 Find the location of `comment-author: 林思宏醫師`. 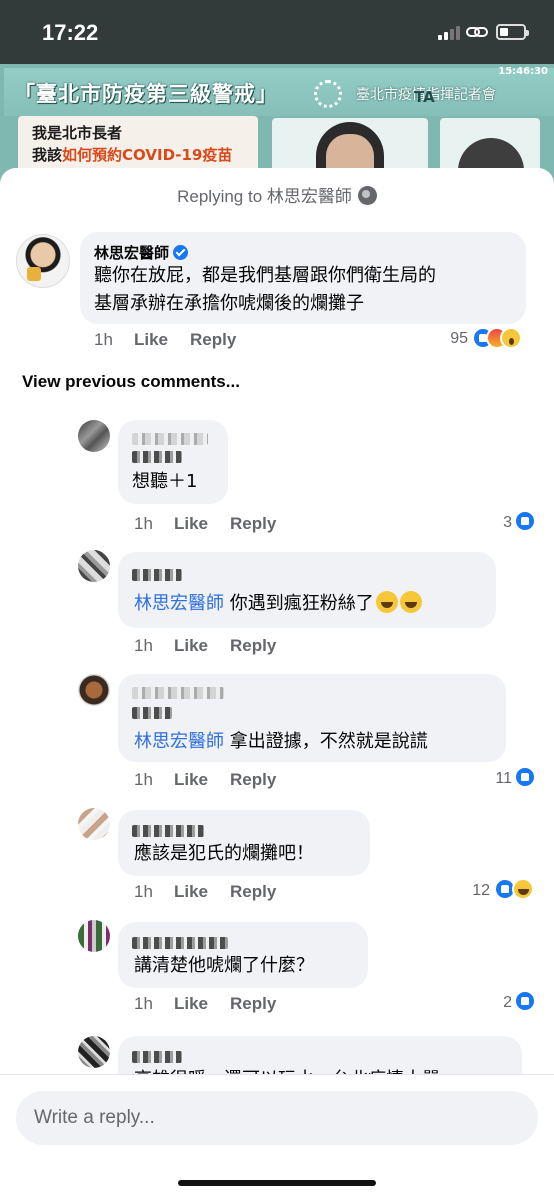

comment-author: 林思宏醫師 is located at coordinates (141, 252).